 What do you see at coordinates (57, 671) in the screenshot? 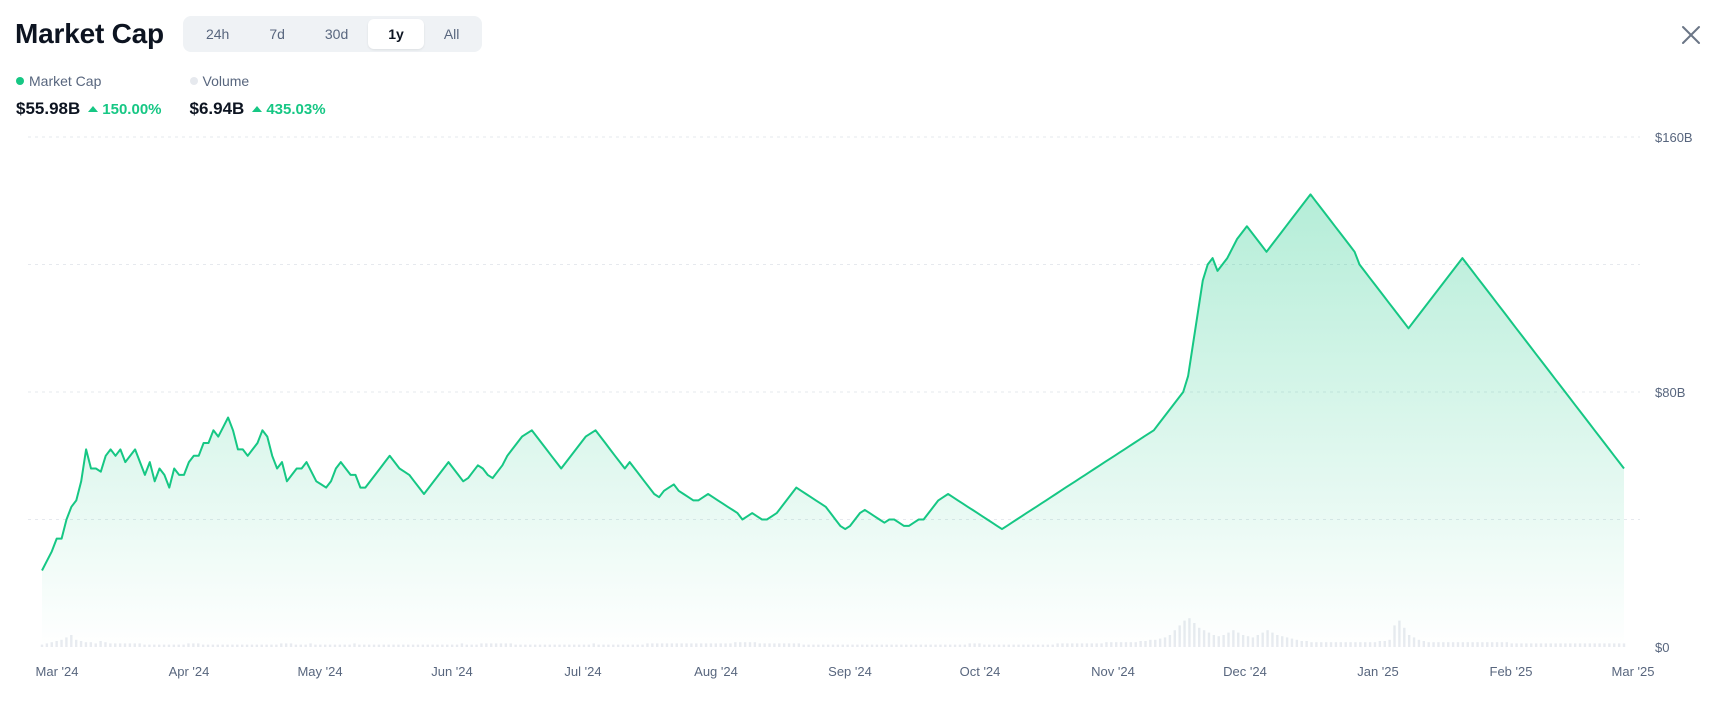
I see `x-tick-label: Mar '24` at bounding box center [57, 671].